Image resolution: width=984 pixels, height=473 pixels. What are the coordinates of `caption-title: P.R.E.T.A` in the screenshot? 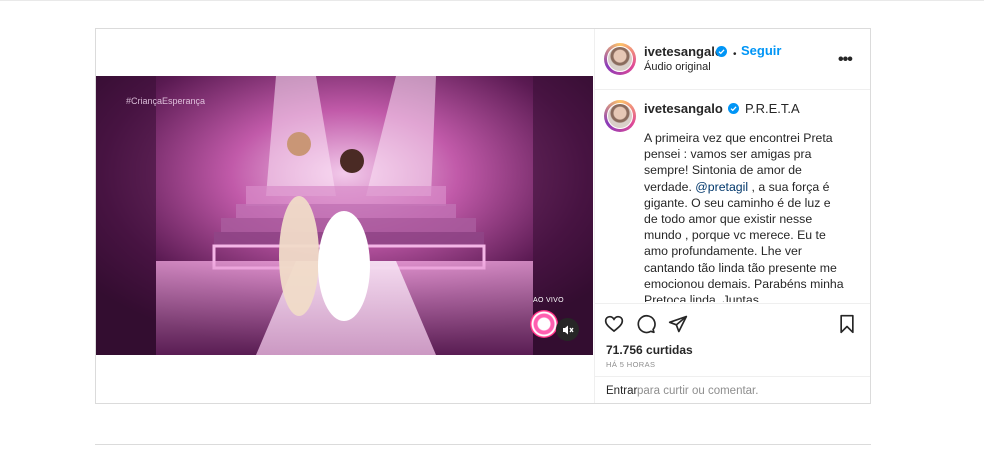 It's located at (772, 108).